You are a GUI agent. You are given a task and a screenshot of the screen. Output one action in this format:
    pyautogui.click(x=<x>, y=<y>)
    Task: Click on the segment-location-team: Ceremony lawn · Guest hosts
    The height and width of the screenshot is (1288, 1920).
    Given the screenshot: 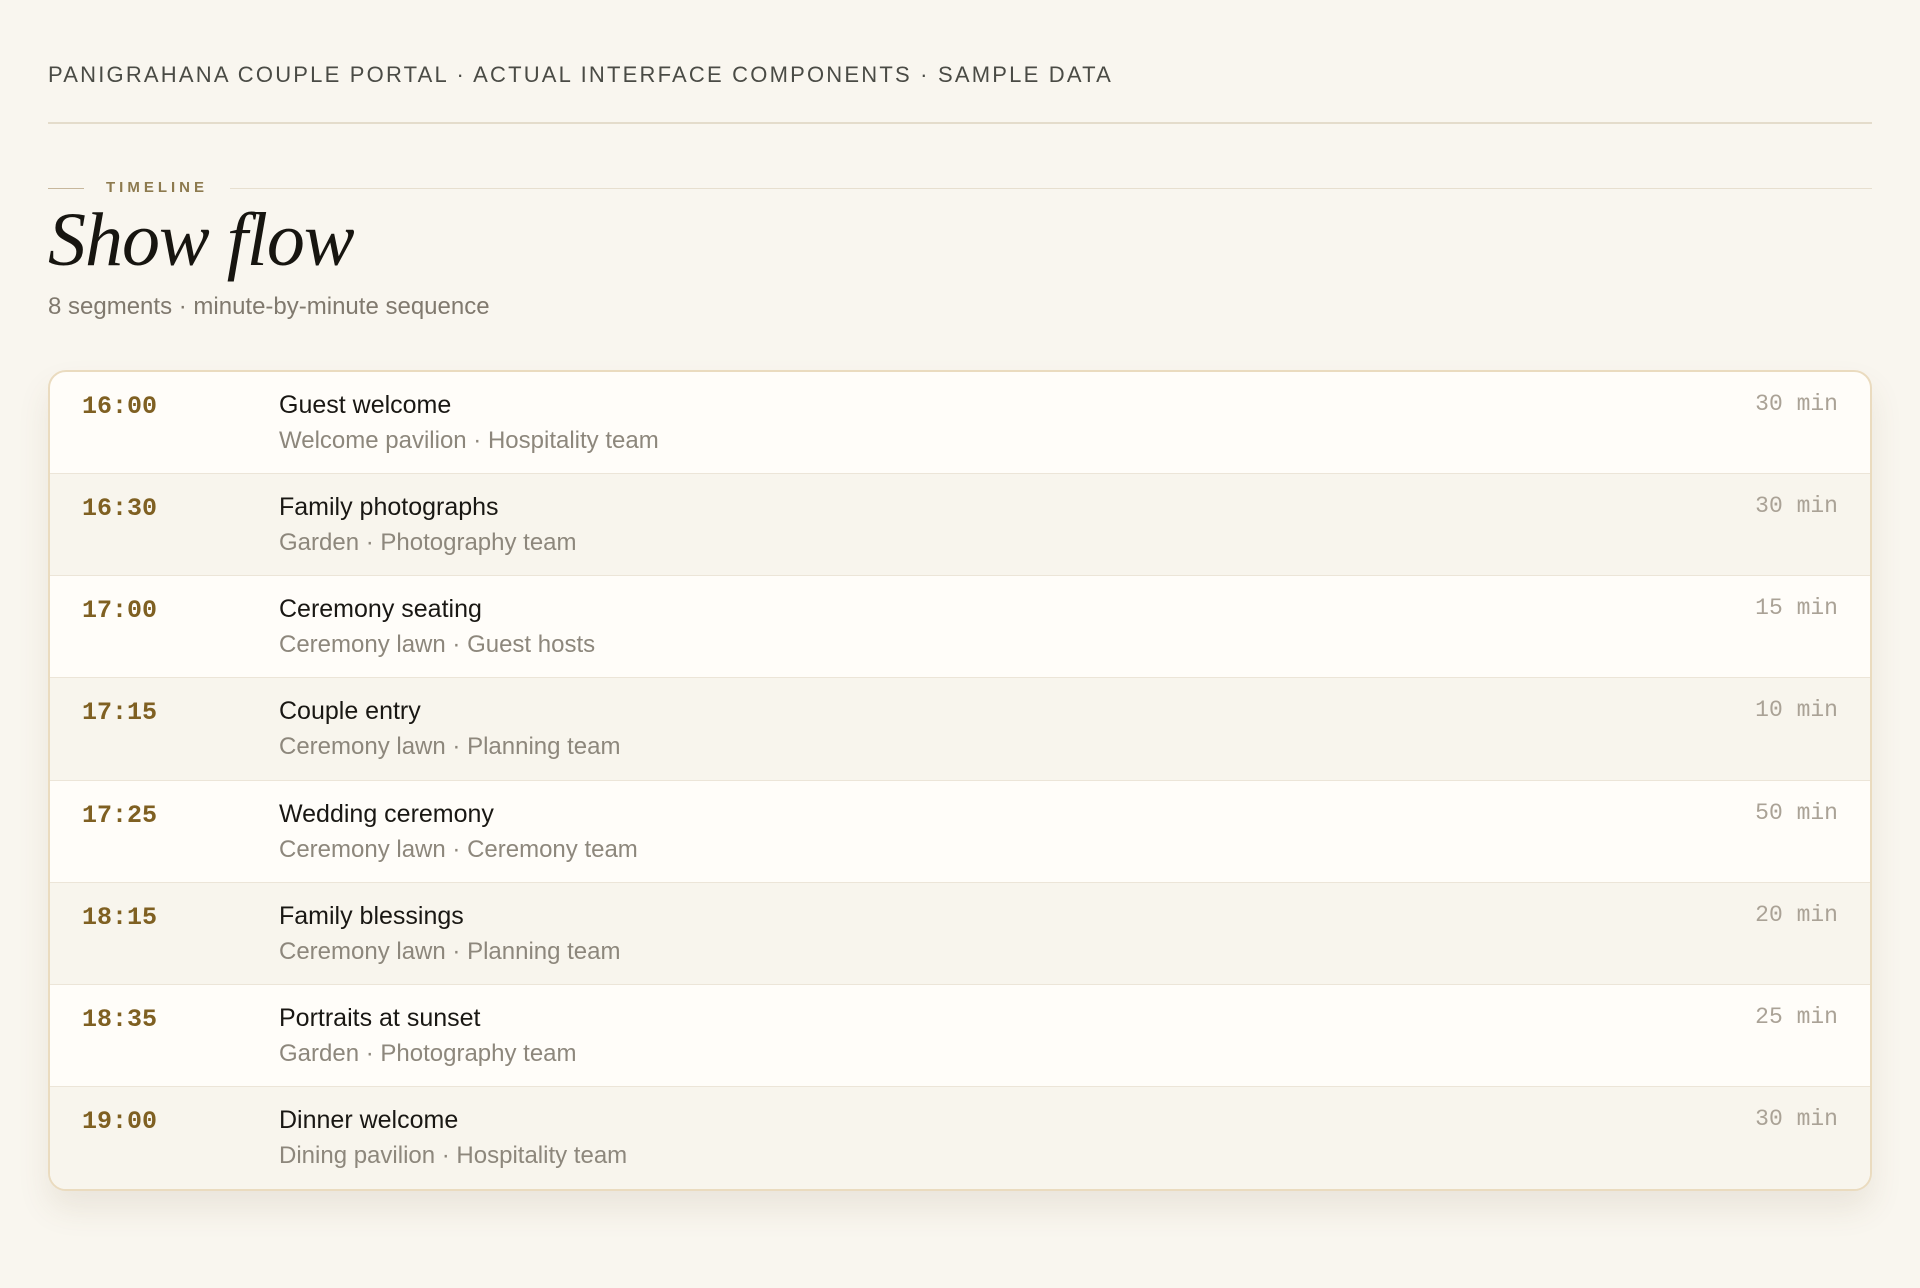 What is the action you would take?
    pyautogui.click(x=437, y=645)
    